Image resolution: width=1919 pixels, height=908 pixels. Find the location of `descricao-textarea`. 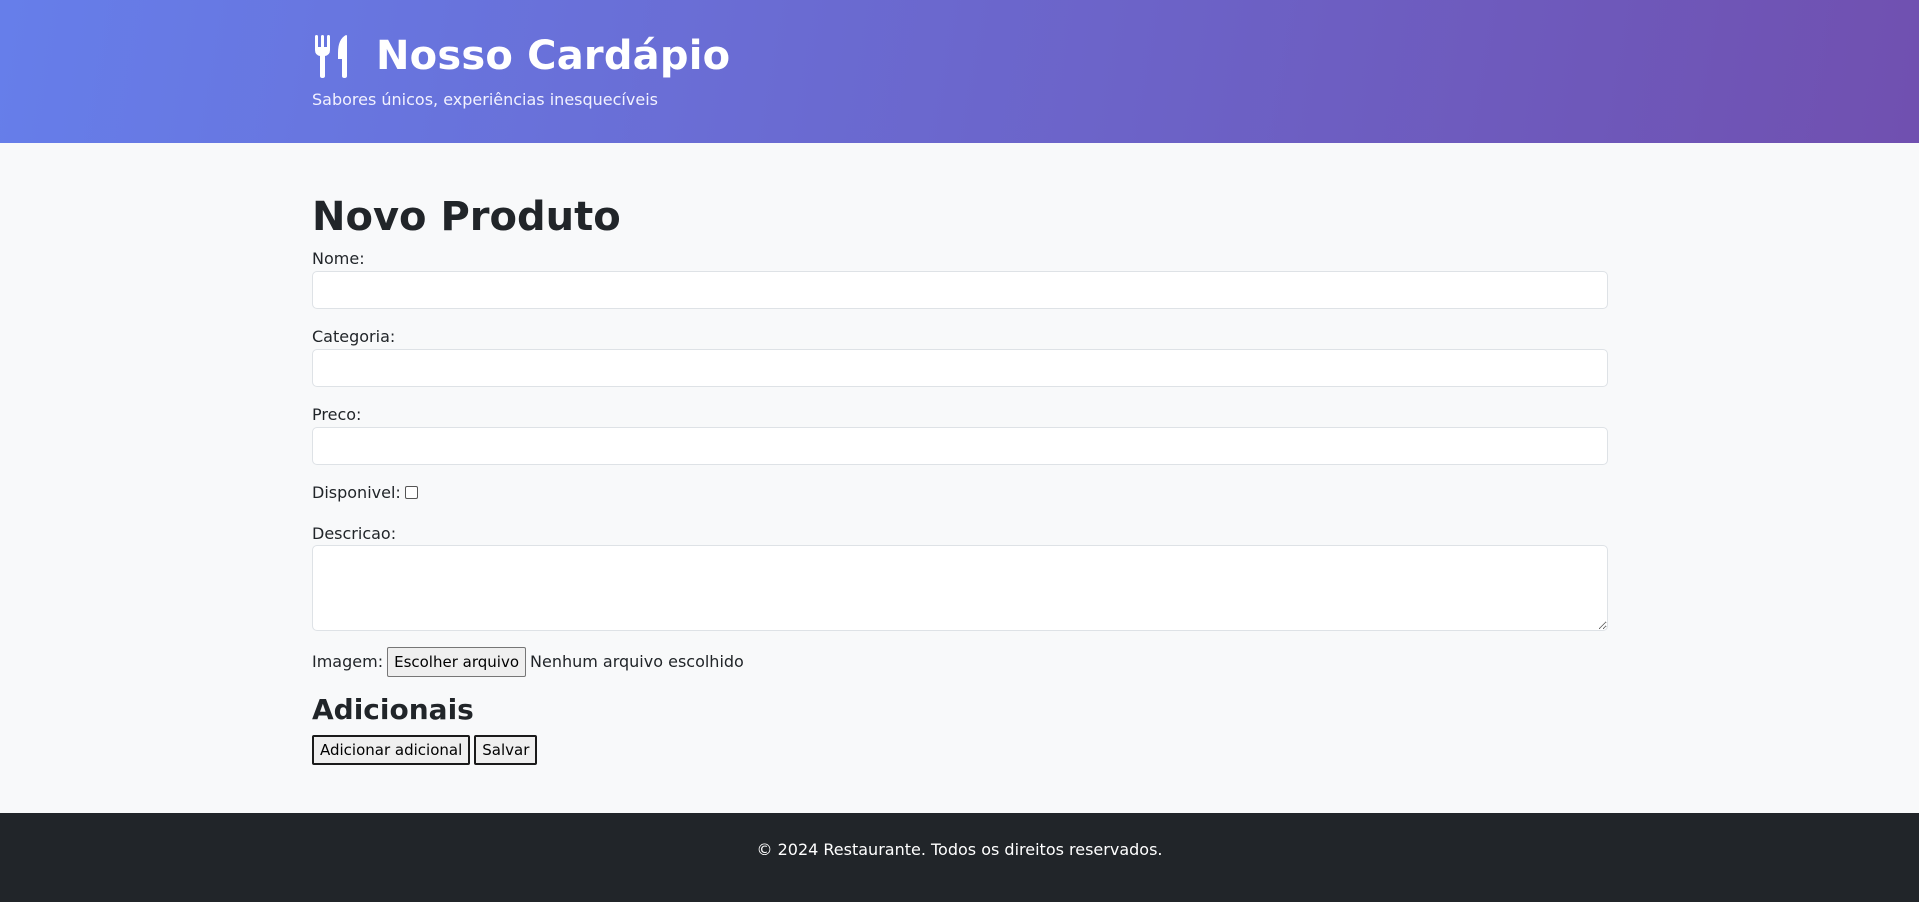

descricao-textarea is located at coordinates (960, 588).